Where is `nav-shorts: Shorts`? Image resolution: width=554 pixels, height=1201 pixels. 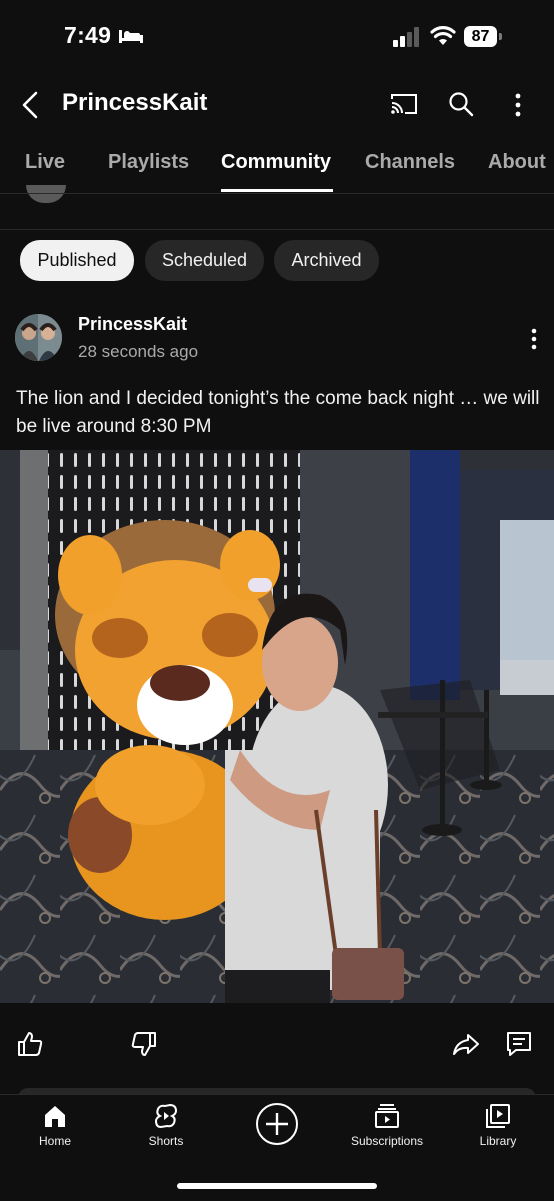
nav-shorts: Shorts is located at coordinates (166, 1132).